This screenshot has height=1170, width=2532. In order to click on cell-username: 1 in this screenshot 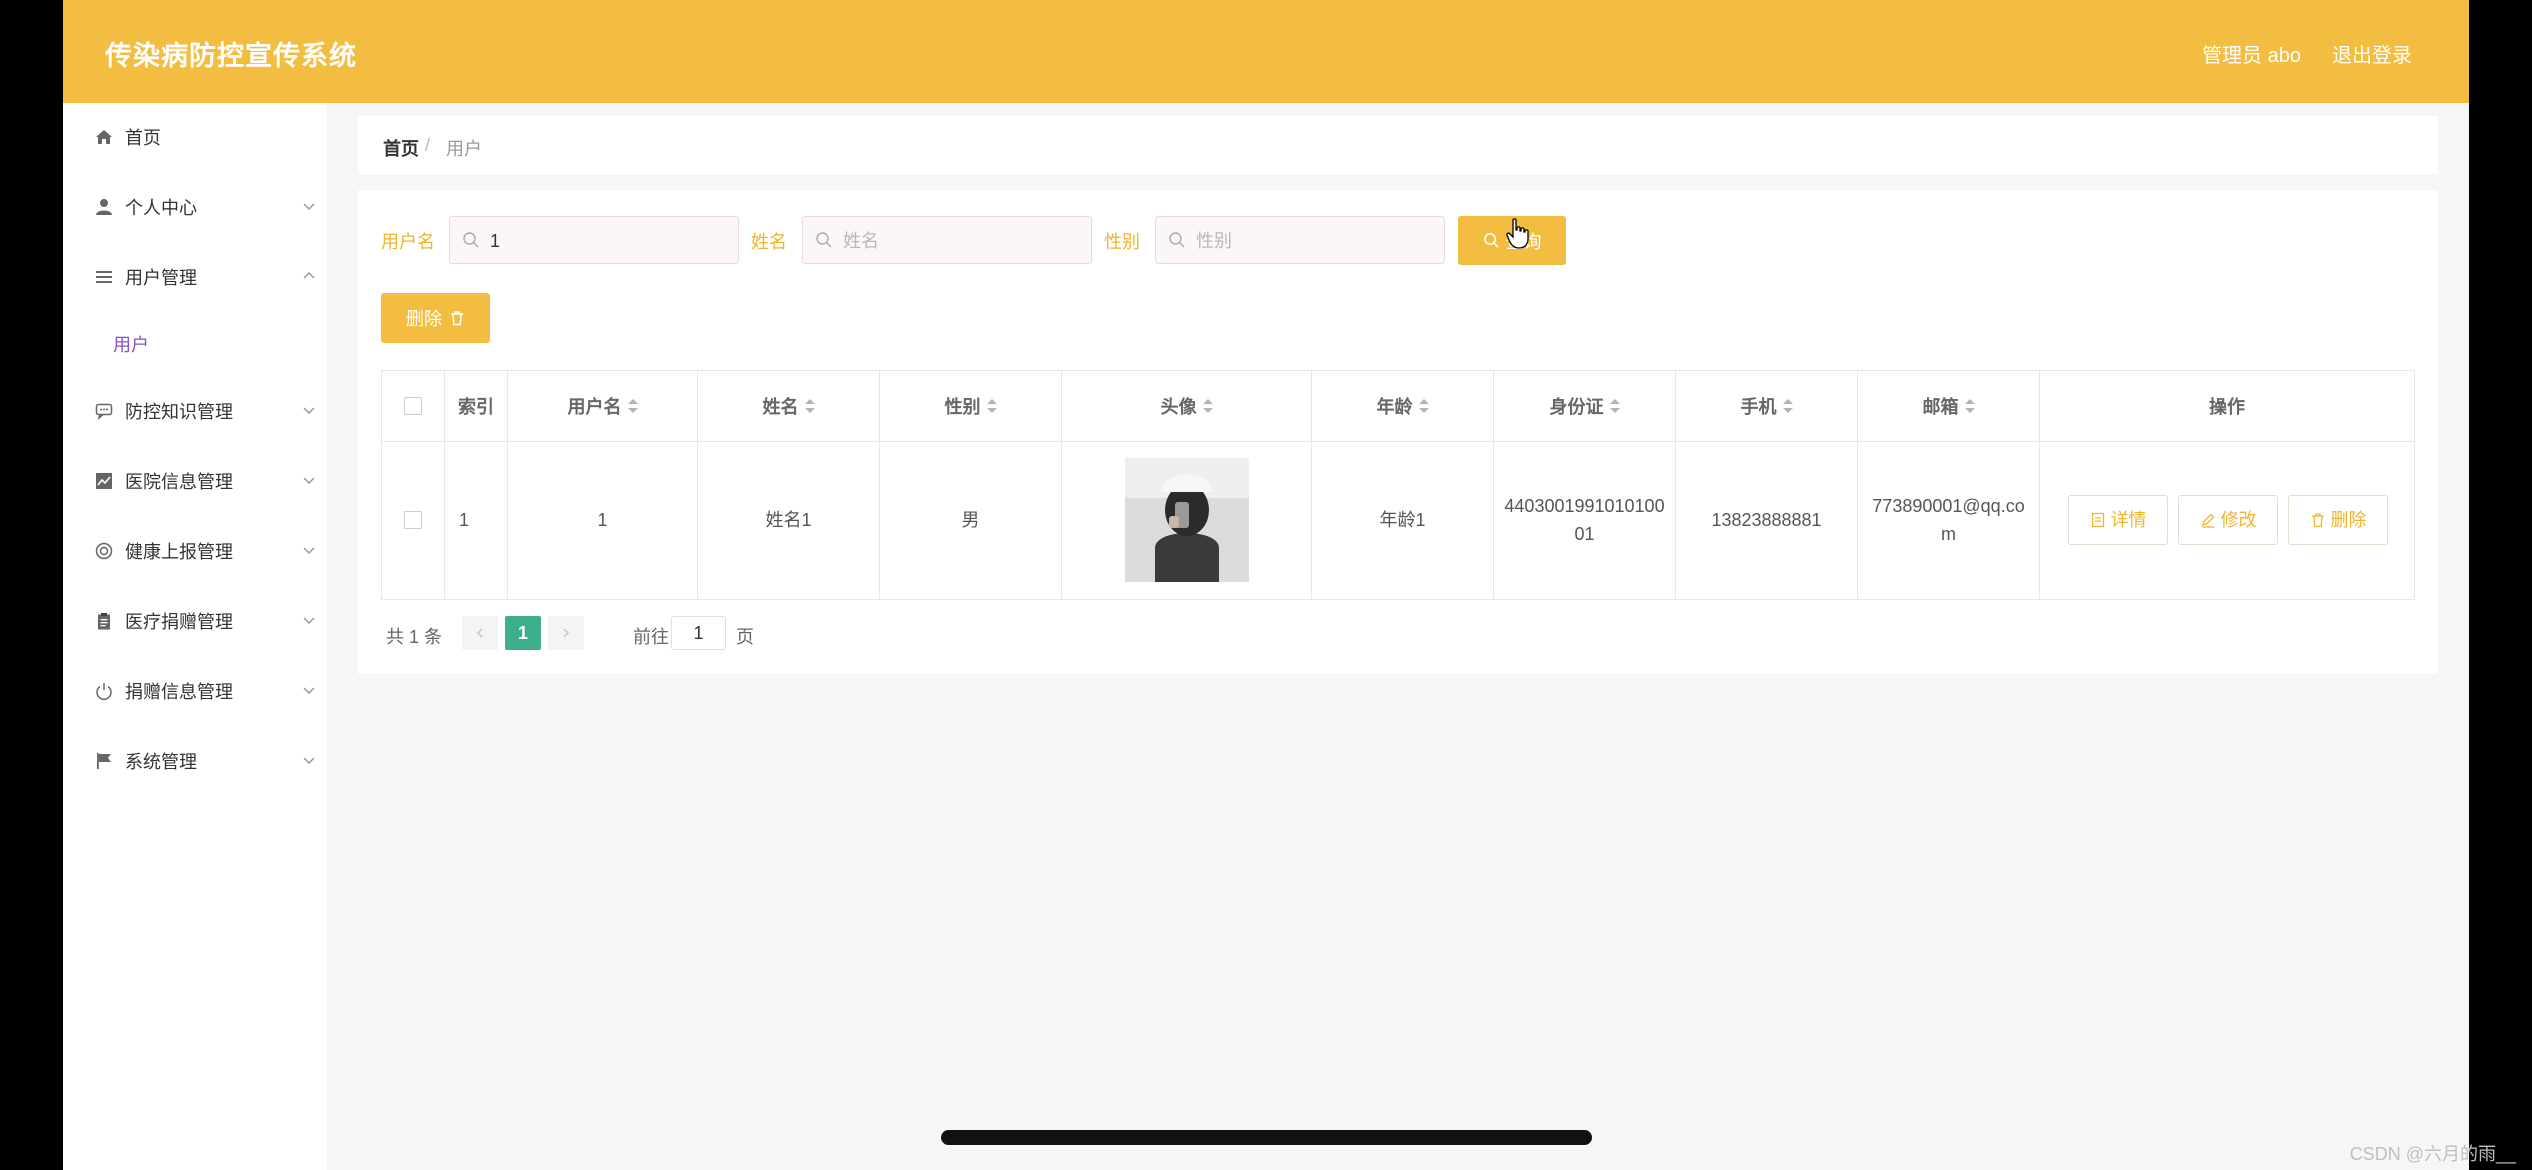, I will do `click(603, 520)`.